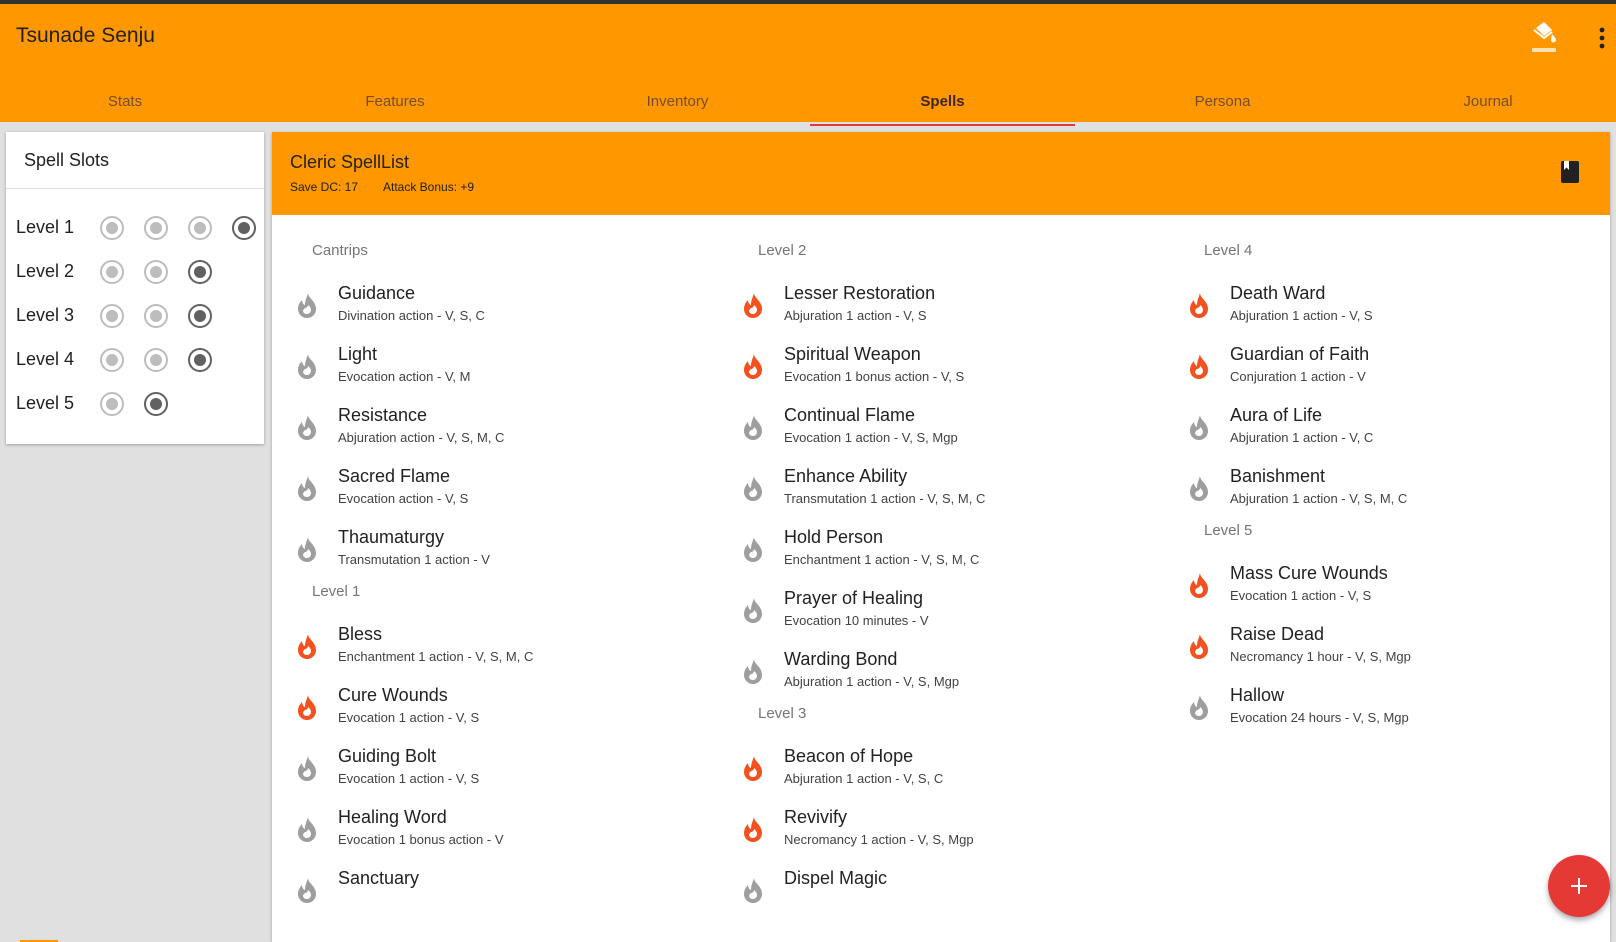 Image resolution: width=1616 pixels, height=942 pixels. Describe the element at coordinates (495, 307) in the screenshot. I see `spell-item: Guidance Divination action - V, S, C` at that location.